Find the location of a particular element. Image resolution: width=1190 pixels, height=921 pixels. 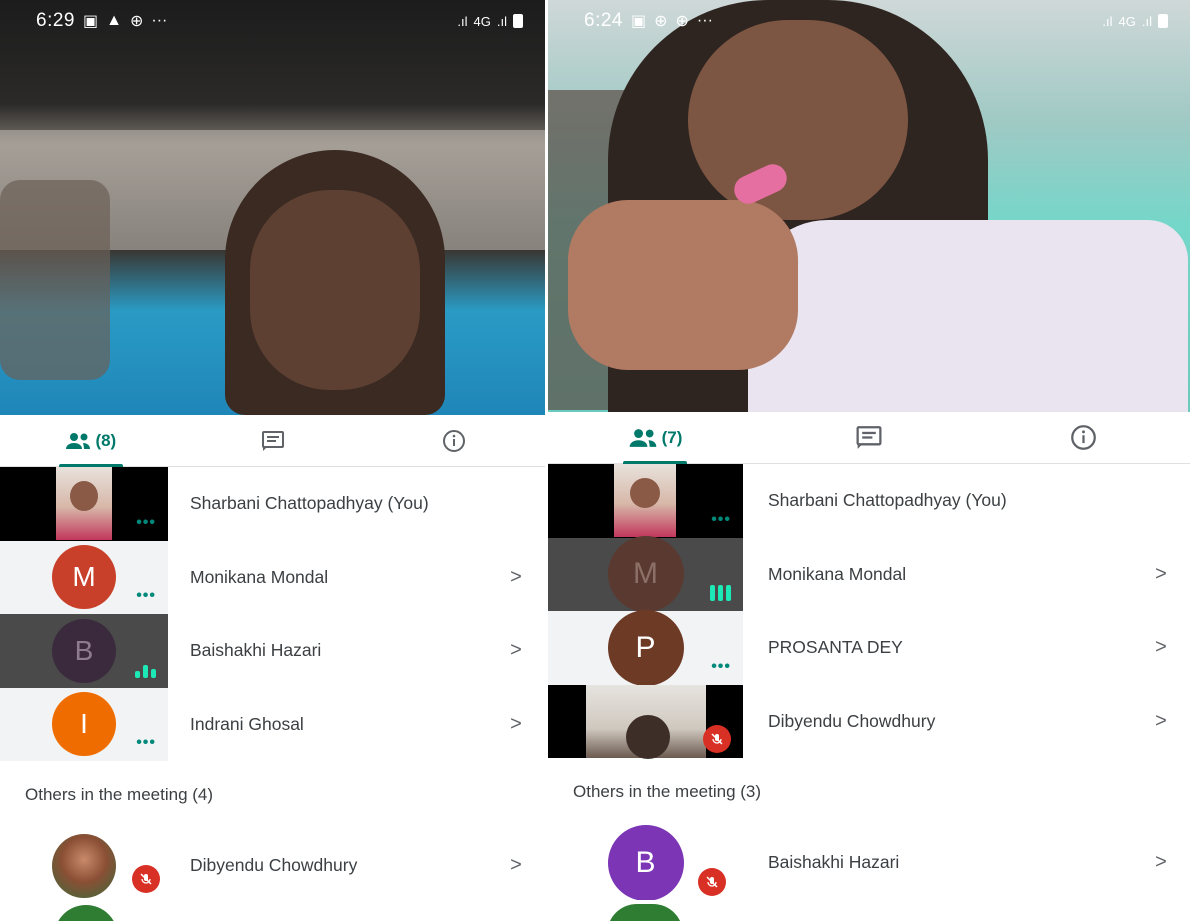

tab-bar: (7) is located at coordinates (869, 438).